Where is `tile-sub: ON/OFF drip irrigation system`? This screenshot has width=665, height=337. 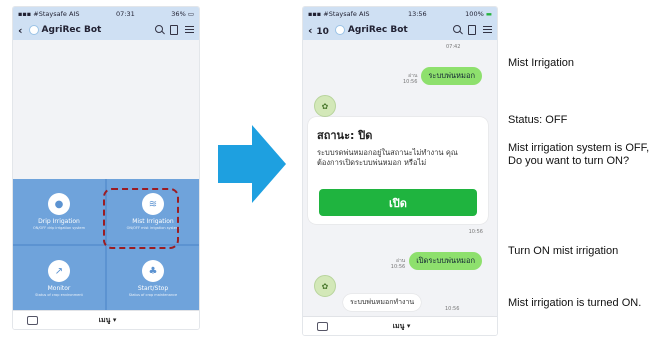 tile-sub: ON/OFF drip irrigation system is located at coordinates (58, 228).